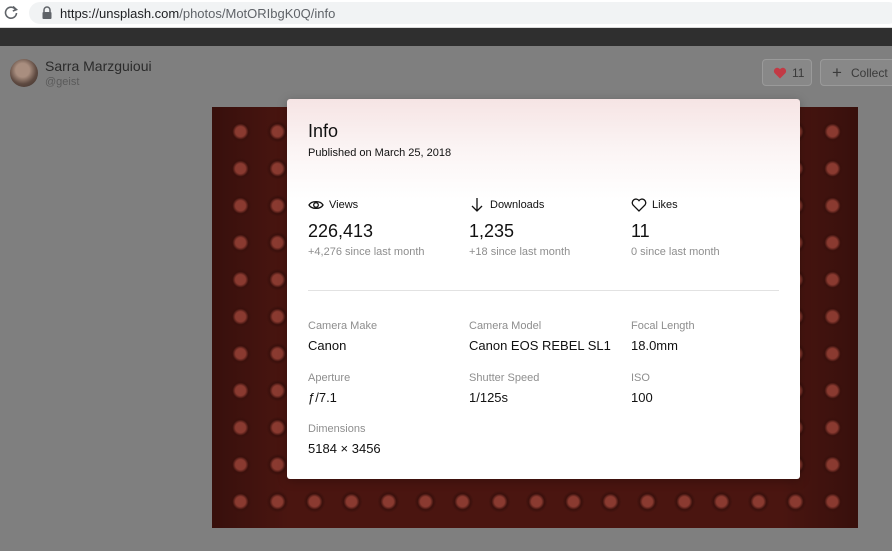  Describe the element at coordinates (344, 448) in the screenshot. I see `exif-value: 5184 × 3456` at that location.